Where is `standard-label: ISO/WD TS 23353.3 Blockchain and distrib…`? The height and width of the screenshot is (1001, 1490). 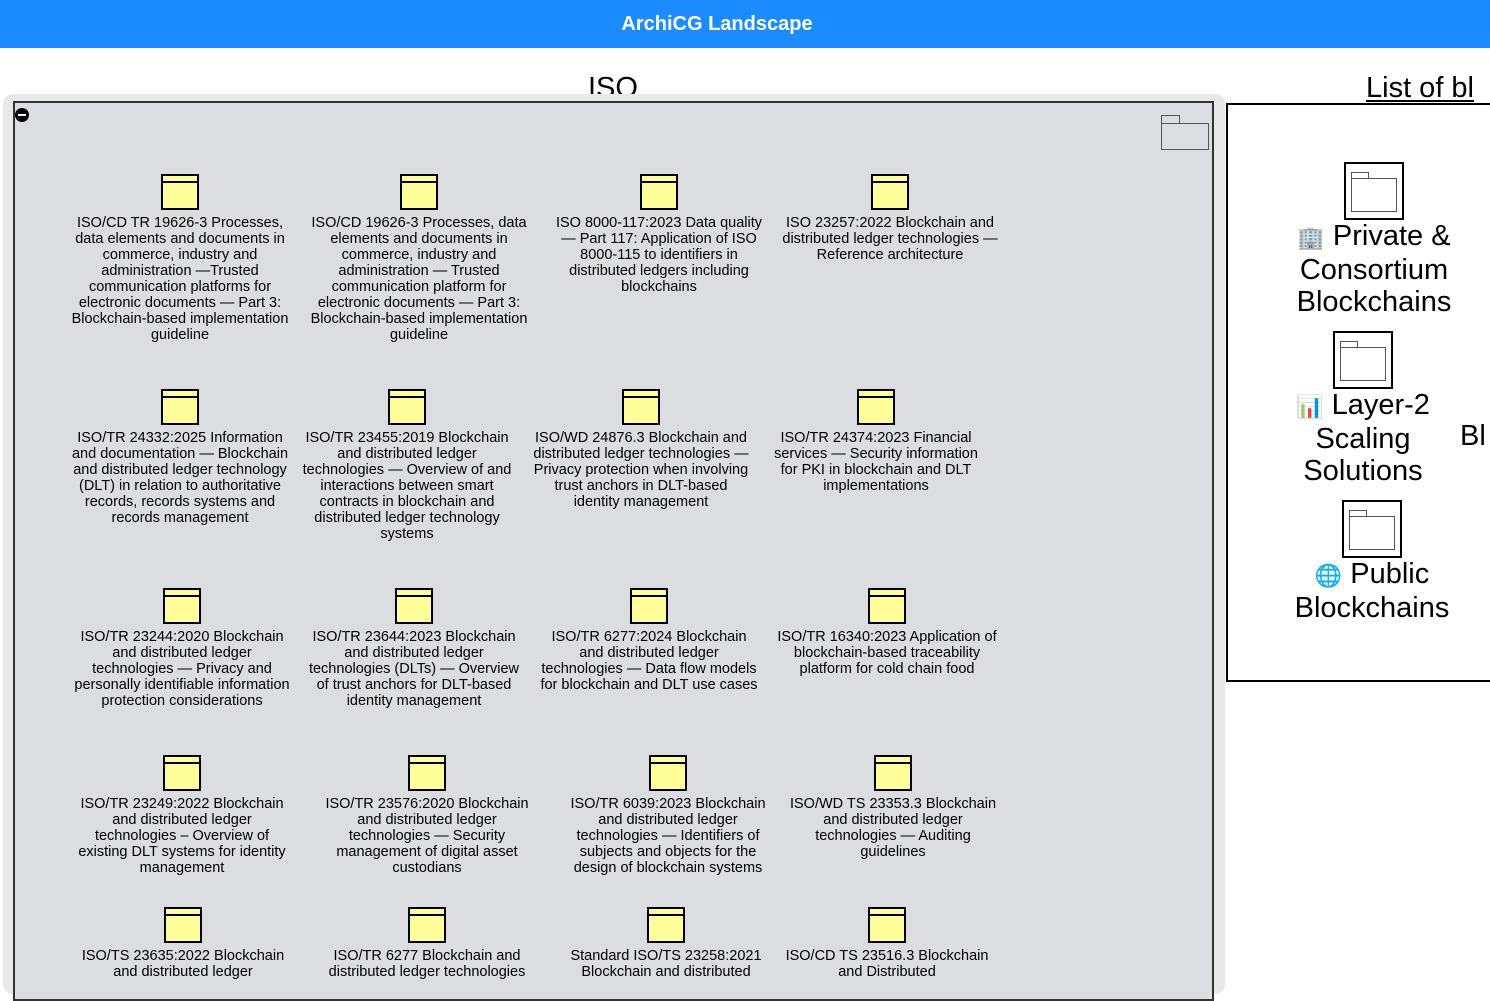
standard-label: ISO/WD TS 23353.3 Blockchain and distrib… is located at coordinates (893, 828).